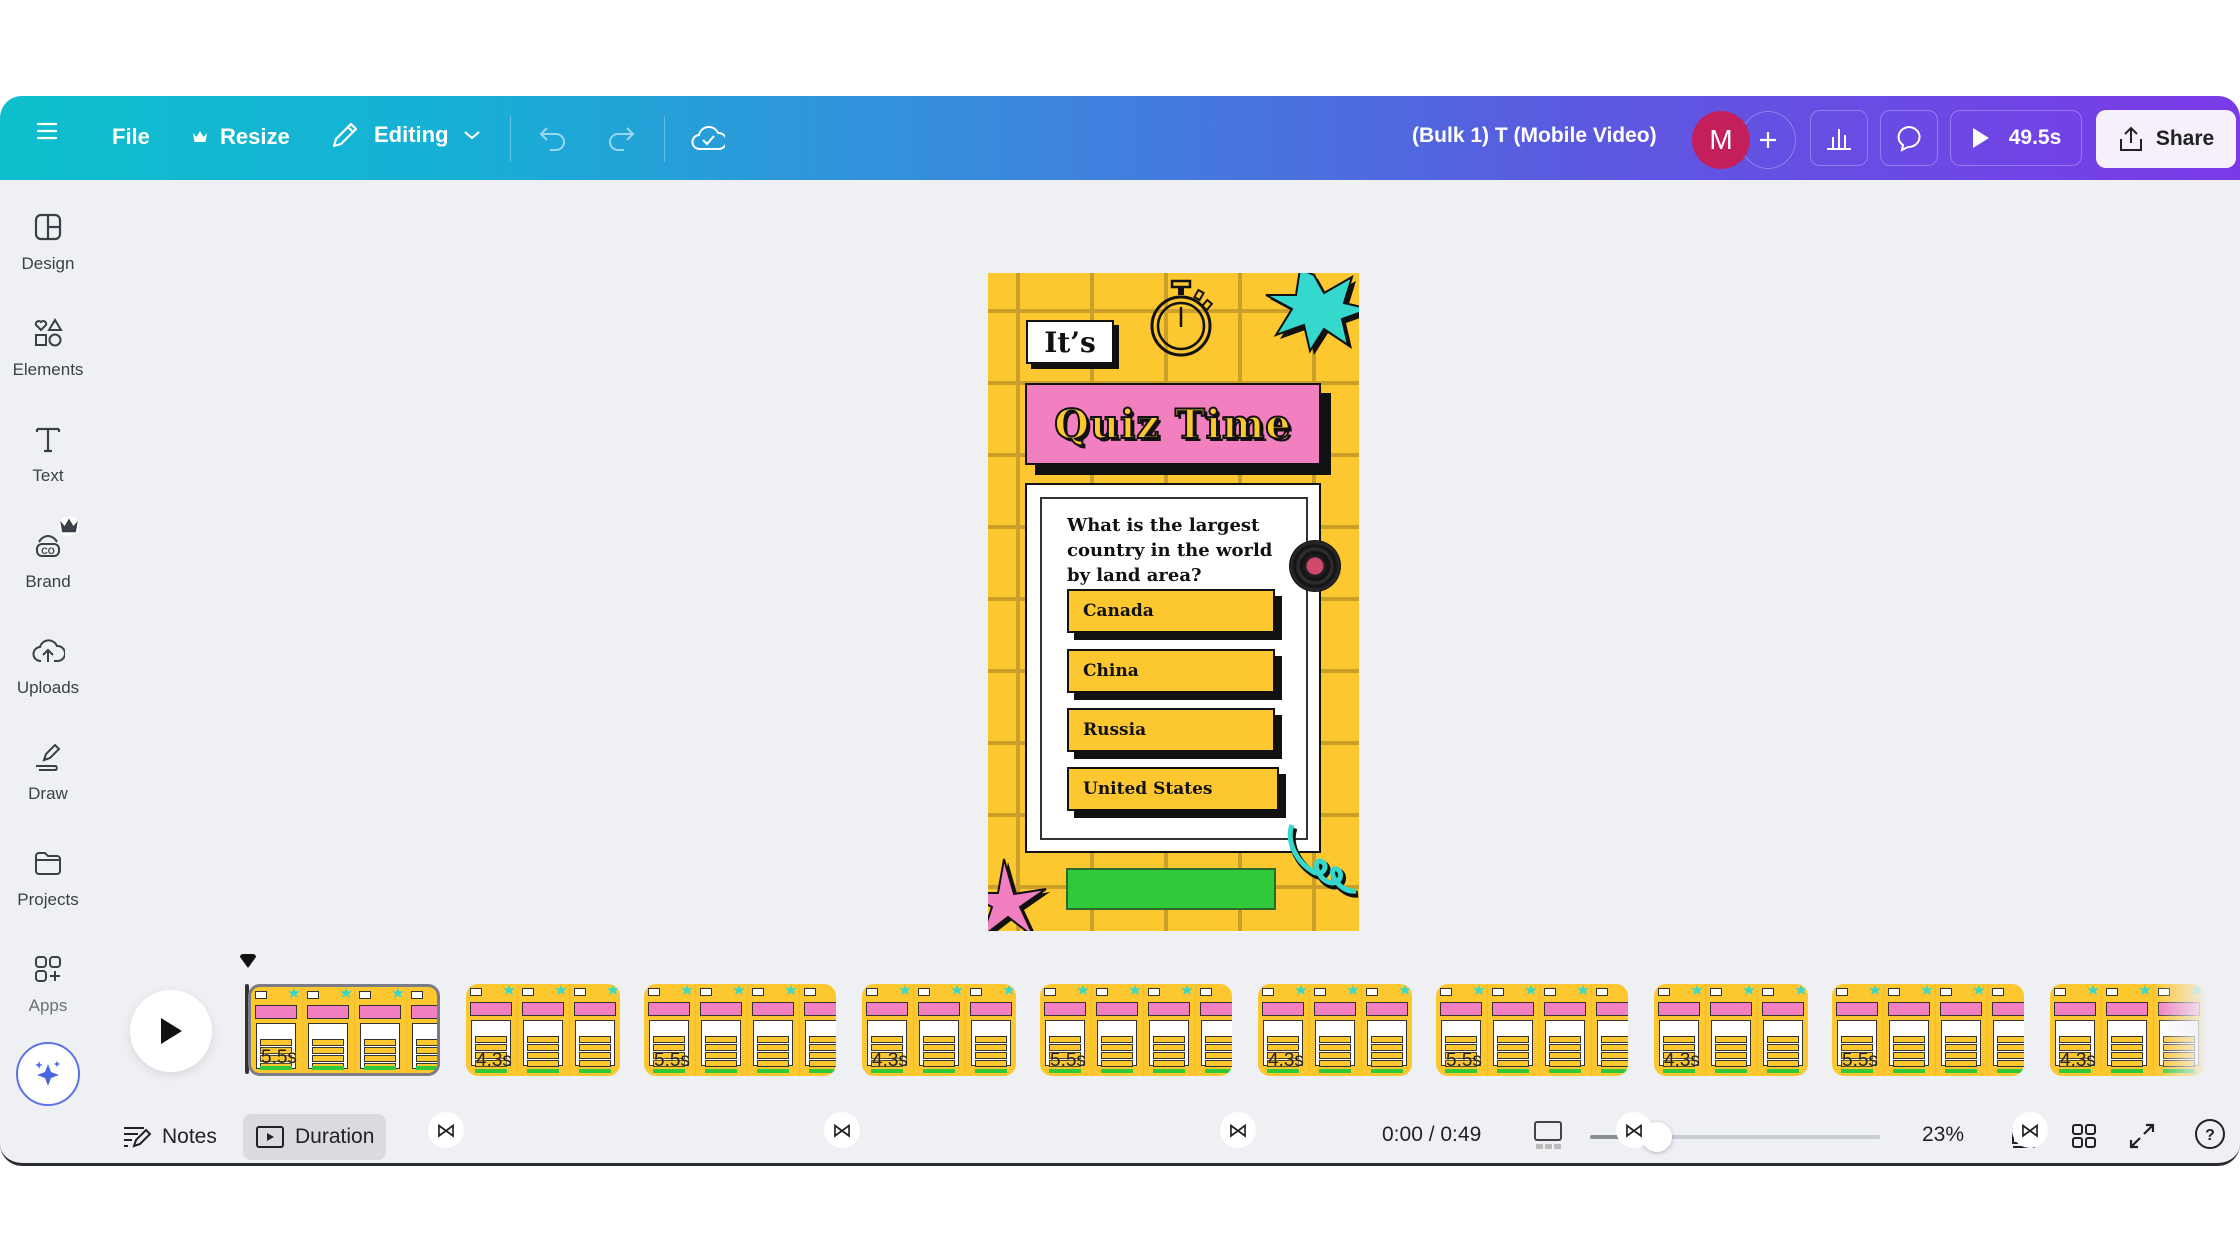 The width and height of the screenshot is (2240, 1260). Describe the element at coordinates (48, 666) in the screenshot. I see `sidebar-item-uploads: Uploads` at that location.